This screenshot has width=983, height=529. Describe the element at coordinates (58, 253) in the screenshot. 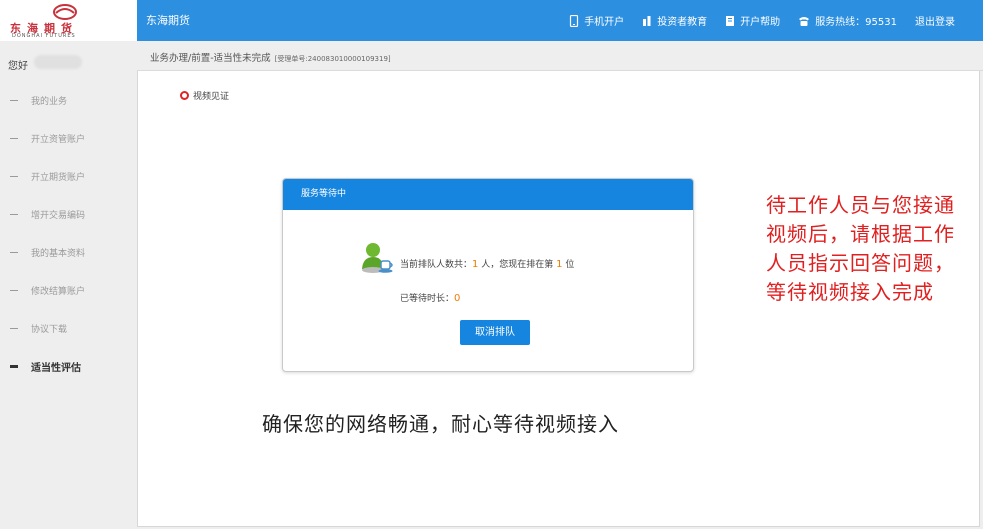

I see `sidebar-item-label: 我的基本资料` at that location.